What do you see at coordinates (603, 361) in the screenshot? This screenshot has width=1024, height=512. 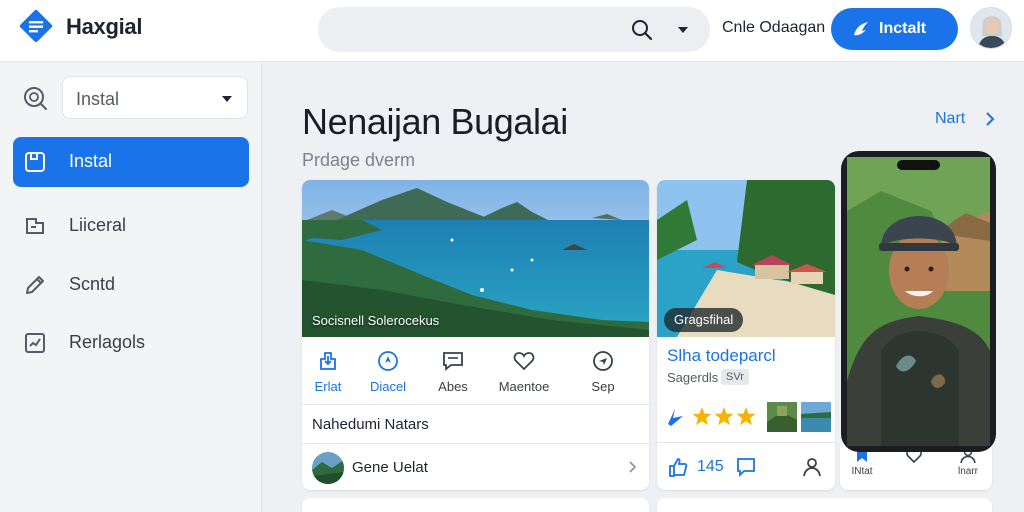 I see `send-icon` at bounding box center [603, 361].